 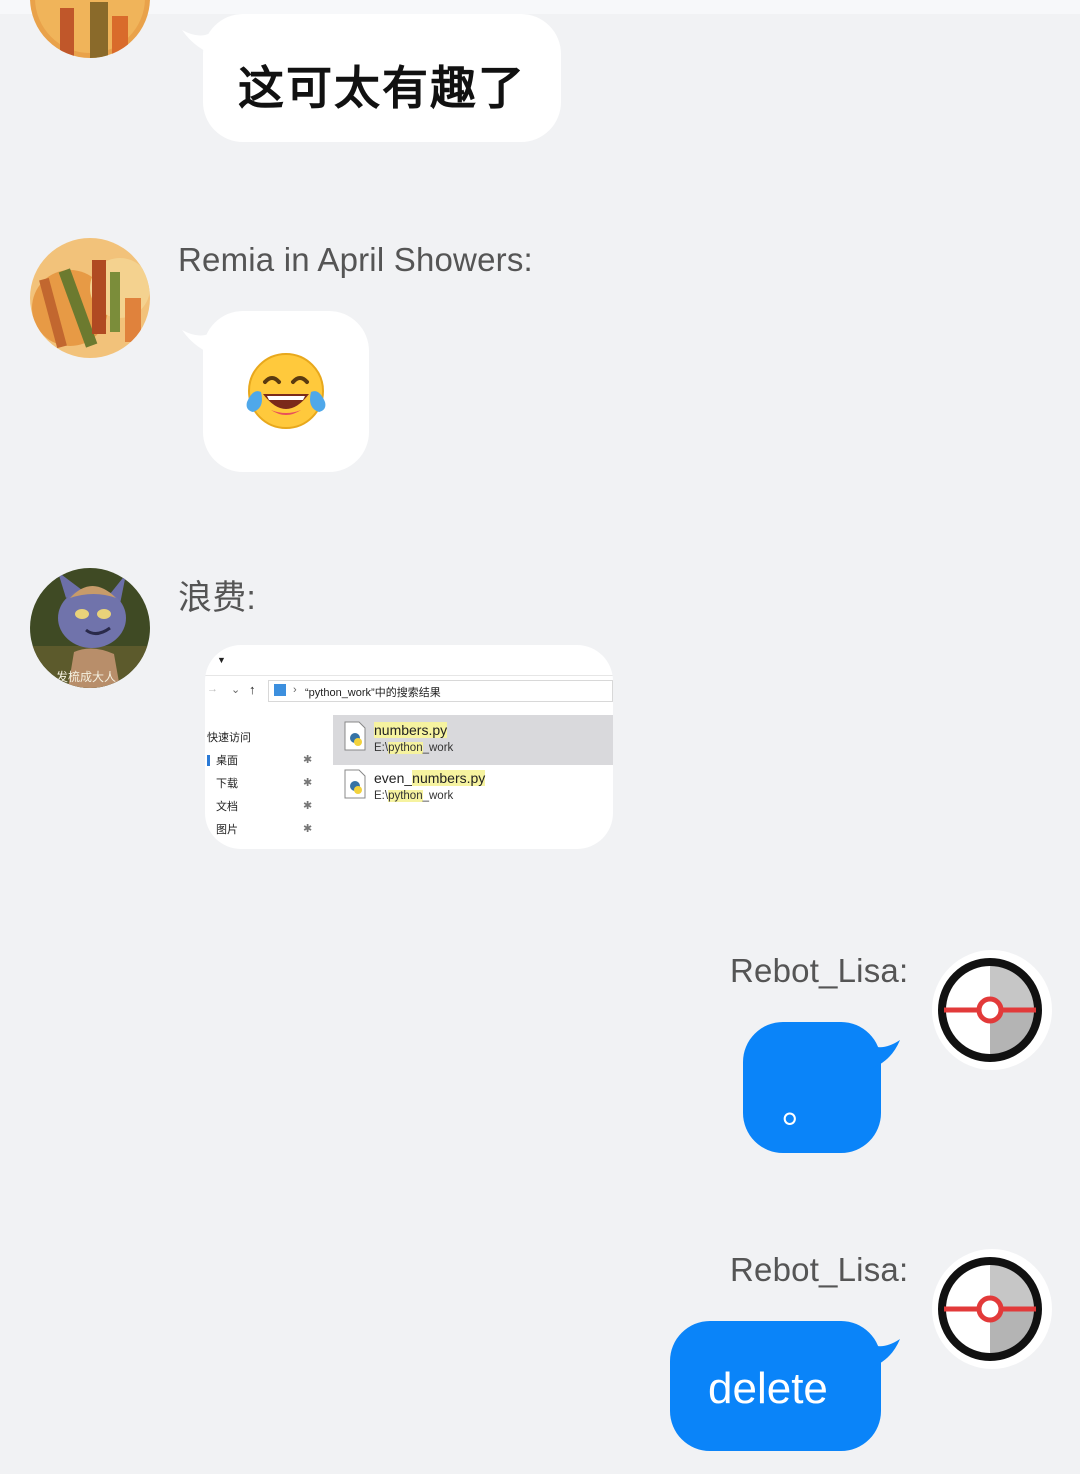 I want to click on message-text: delete, so click(x=768, y=1388).